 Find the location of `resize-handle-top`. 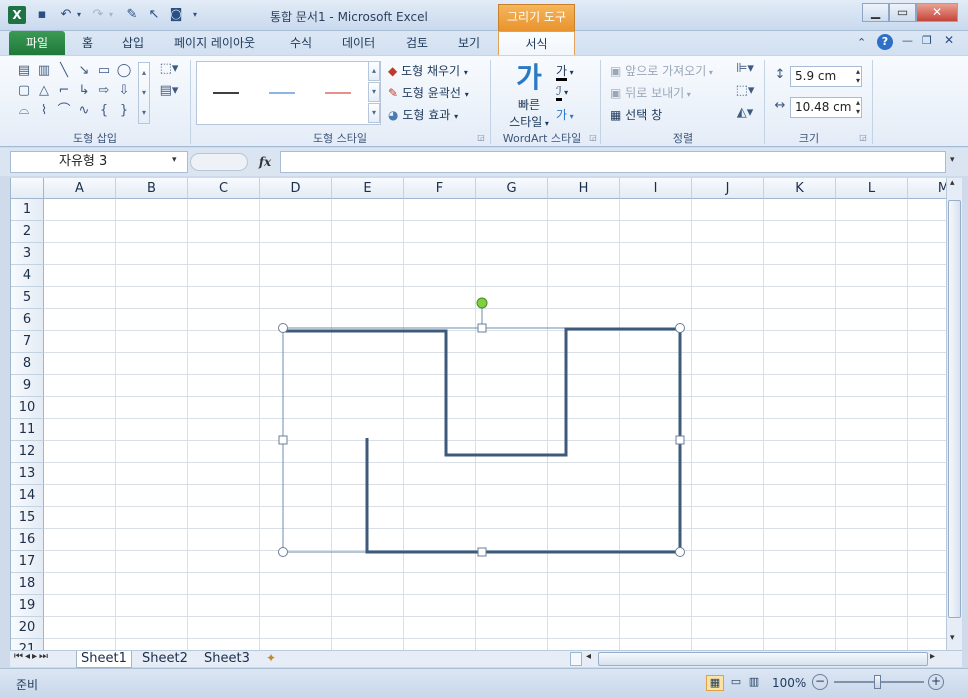

resize-handle-top is located at coordinates (482, 328).